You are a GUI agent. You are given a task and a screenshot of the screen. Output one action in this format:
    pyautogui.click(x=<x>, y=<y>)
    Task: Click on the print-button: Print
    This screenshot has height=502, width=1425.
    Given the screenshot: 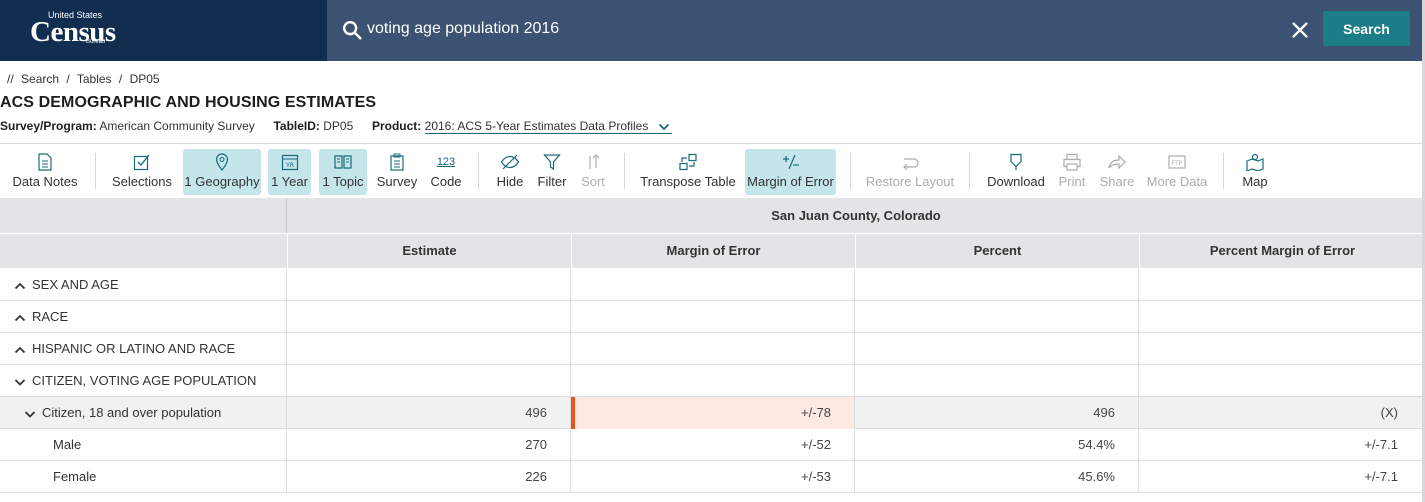 What is the action you would take?
    pyautogui.click(x=1072, y=172)
    